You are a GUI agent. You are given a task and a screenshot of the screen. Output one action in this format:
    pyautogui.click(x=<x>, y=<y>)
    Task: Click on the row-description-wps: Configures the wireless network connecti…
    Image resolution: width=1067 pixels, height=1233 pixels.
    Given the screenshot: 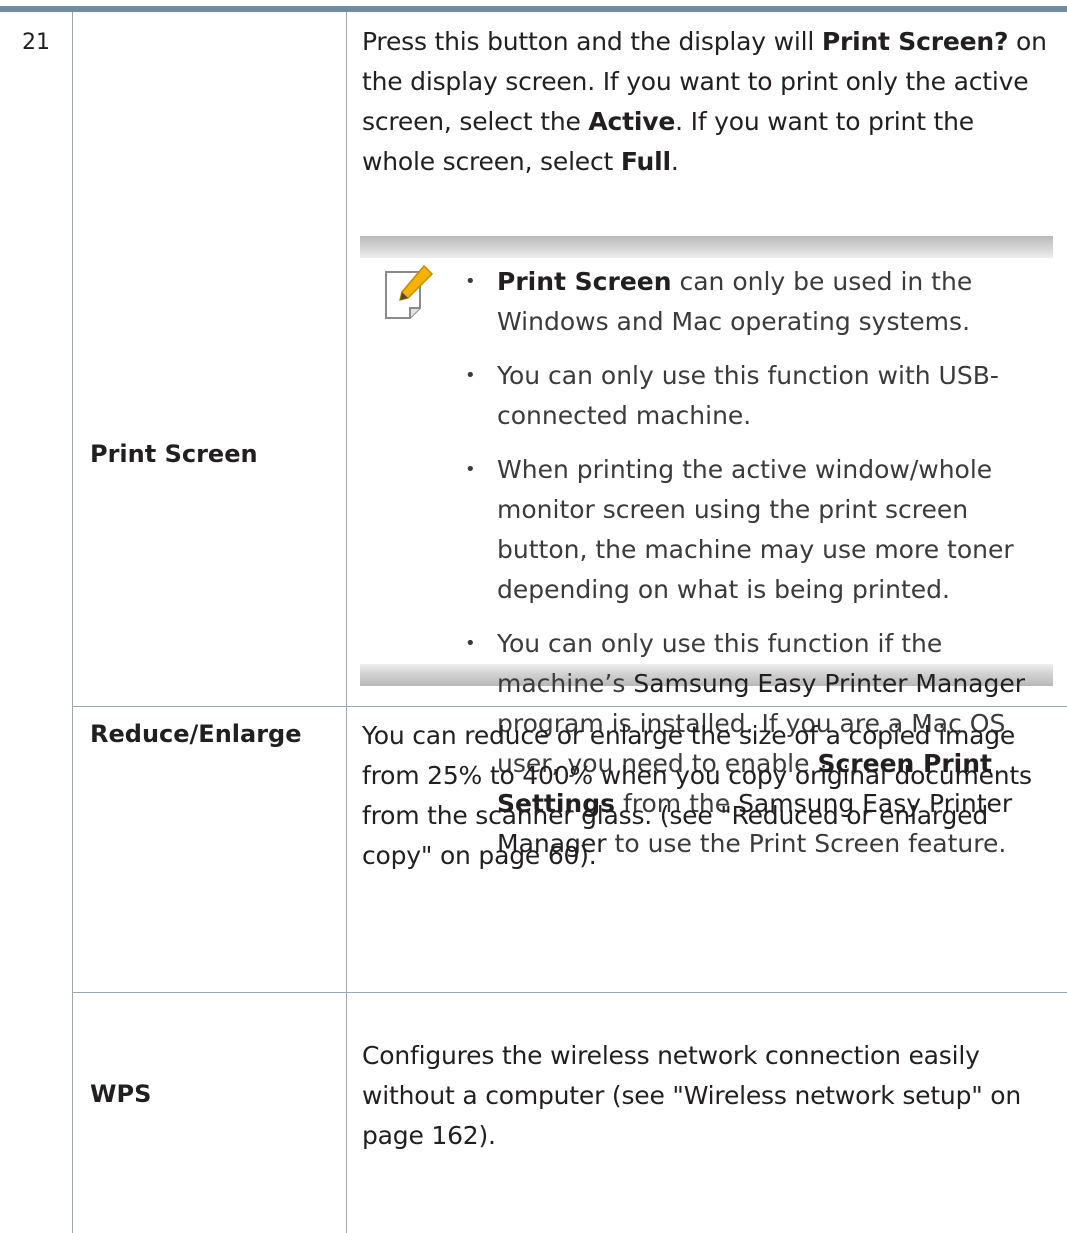 What is the action you would take?
    pyautogui.click(x=692, y=1095)
    